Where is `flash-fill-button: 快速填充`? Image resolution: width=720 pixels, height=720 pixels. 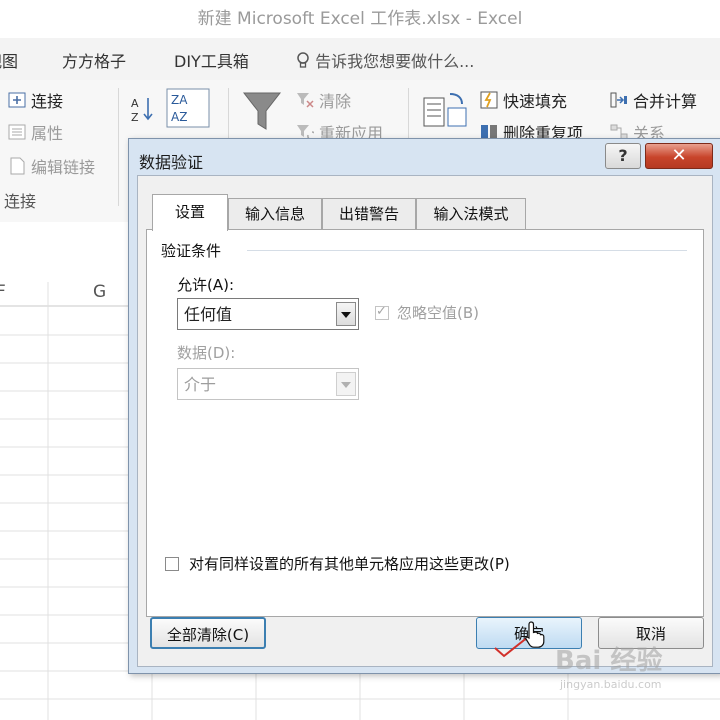 flash-fill-button: 快速填充 is located at coordinates (523, 100).